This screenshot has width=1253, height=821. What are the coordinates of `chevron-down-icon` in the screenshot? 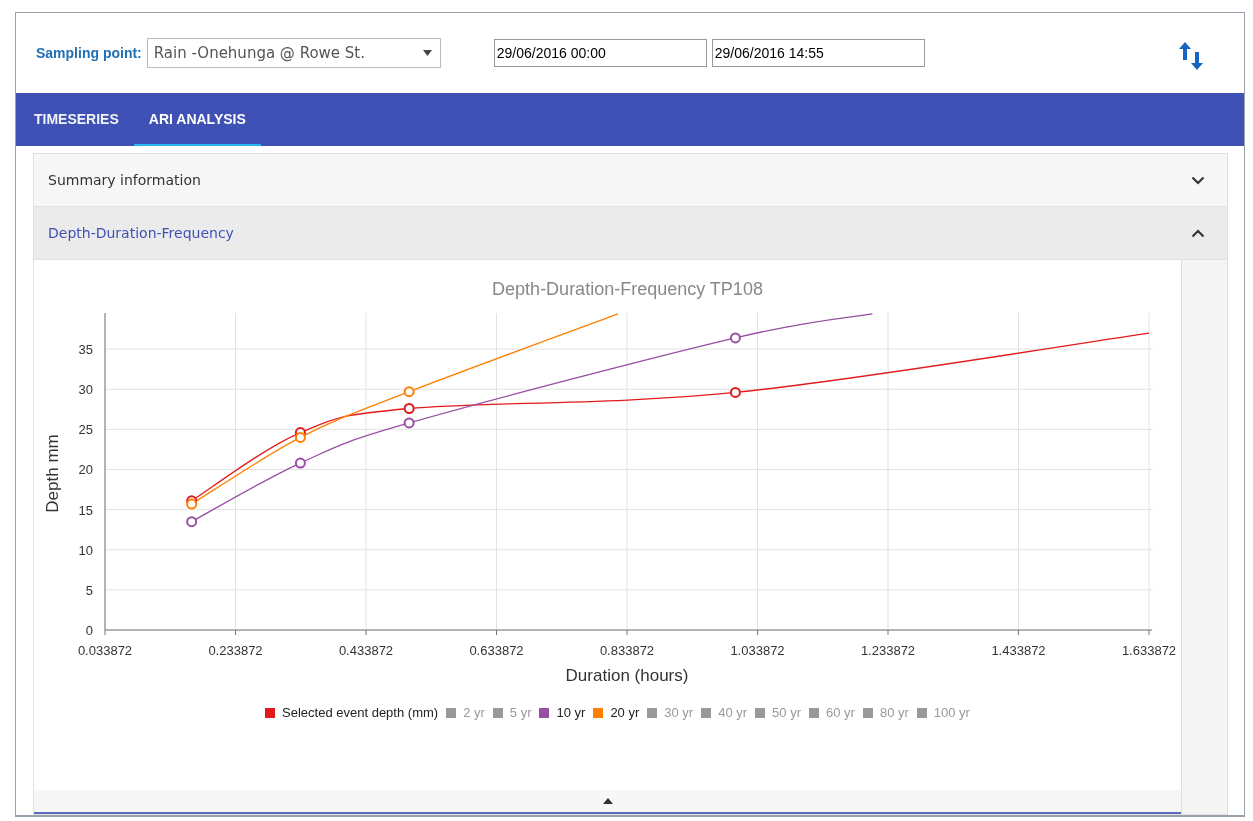 It's located at (1198, 180).